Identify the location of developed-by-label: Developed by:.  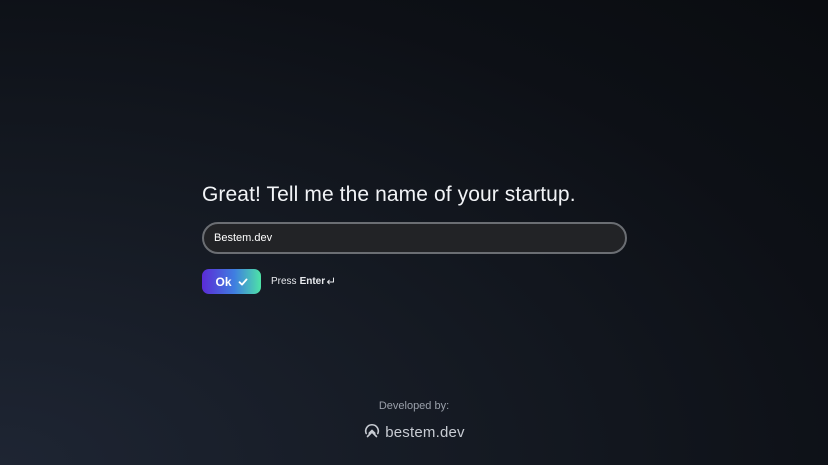
(414, 406).